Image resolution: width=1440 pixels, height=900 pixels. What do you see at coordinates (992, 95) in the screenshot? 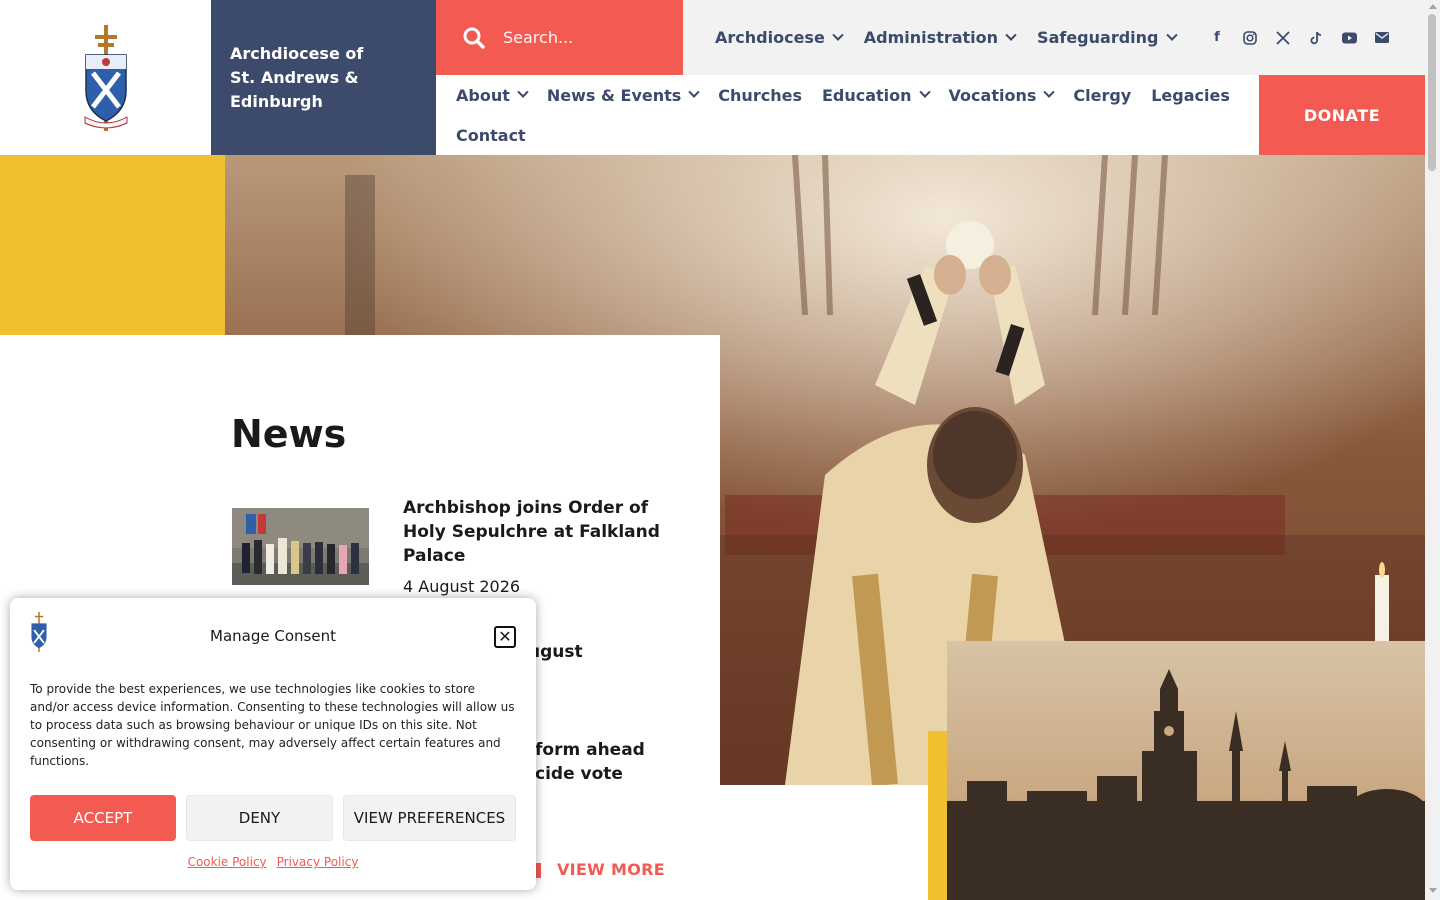
I see `nav-label: Vocations` at bounding box center [992, 95].